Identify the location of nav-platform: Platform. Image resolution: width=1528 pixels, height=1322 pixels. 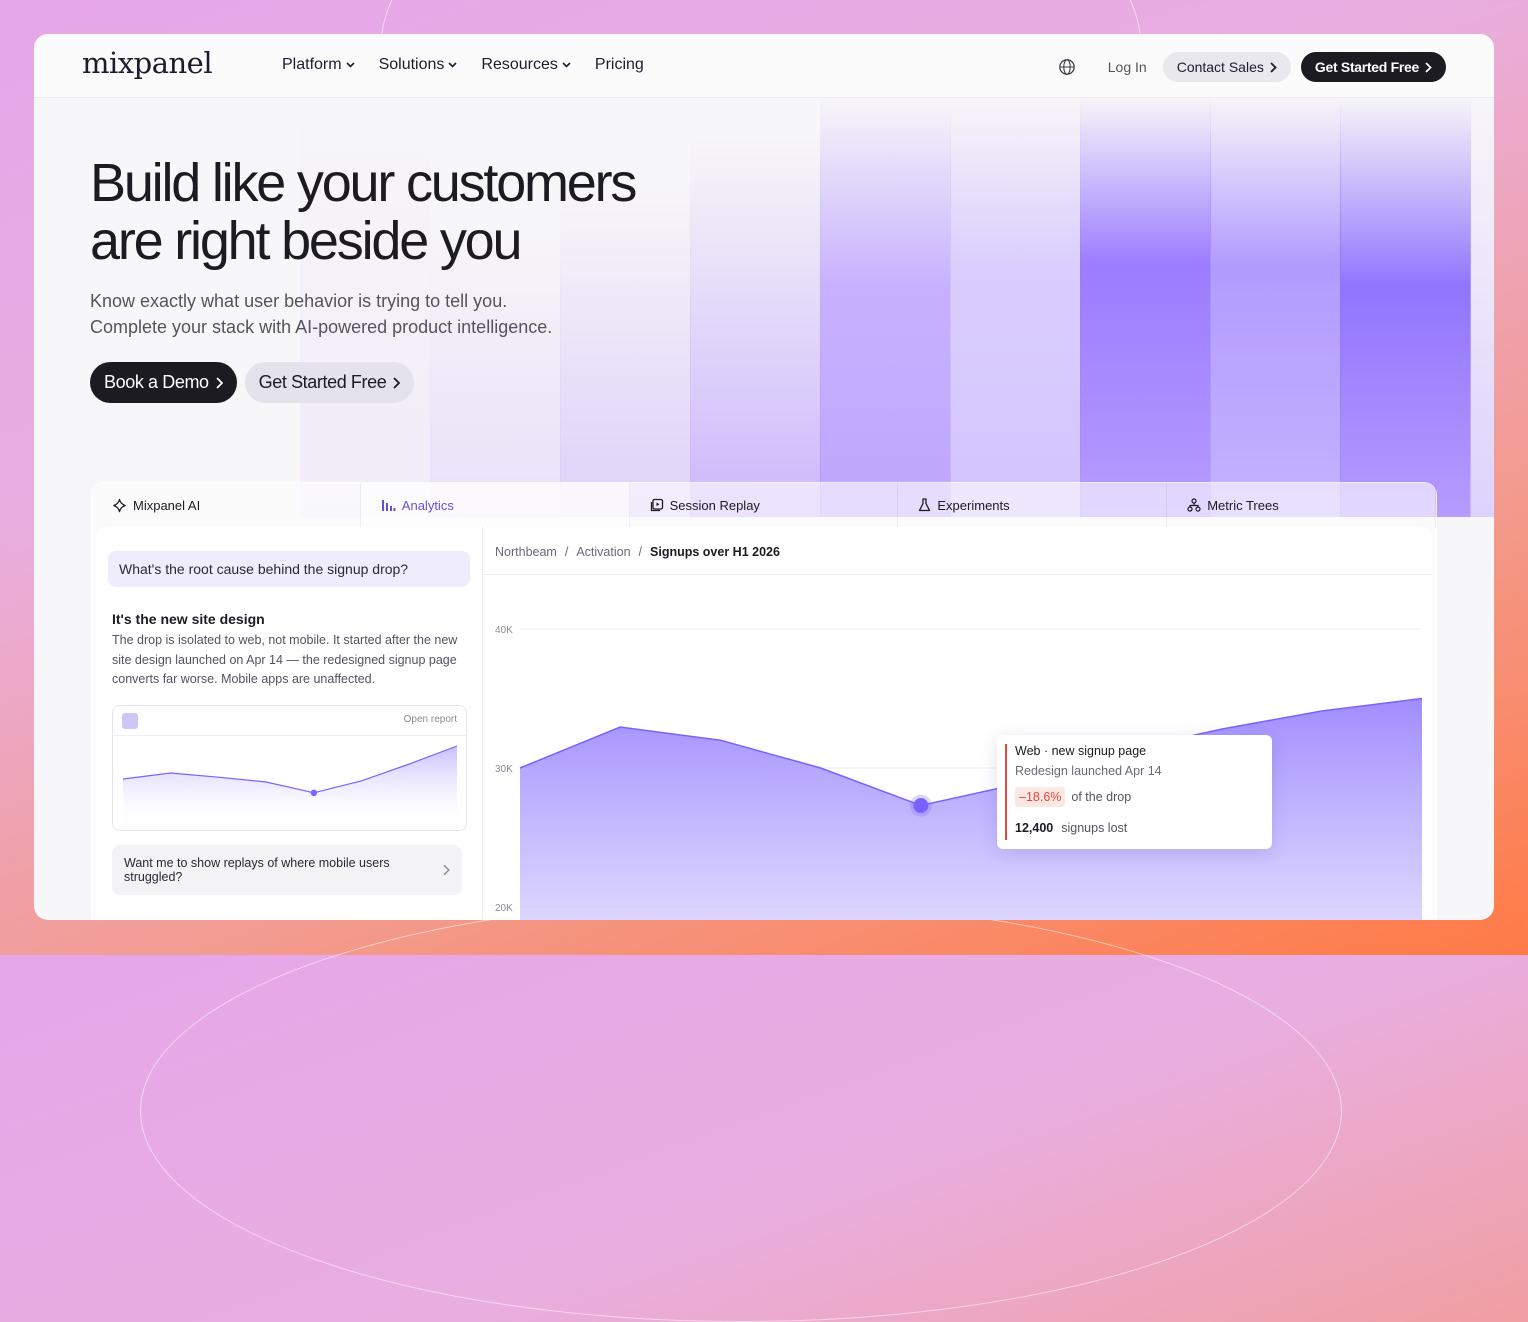
(318, 65).